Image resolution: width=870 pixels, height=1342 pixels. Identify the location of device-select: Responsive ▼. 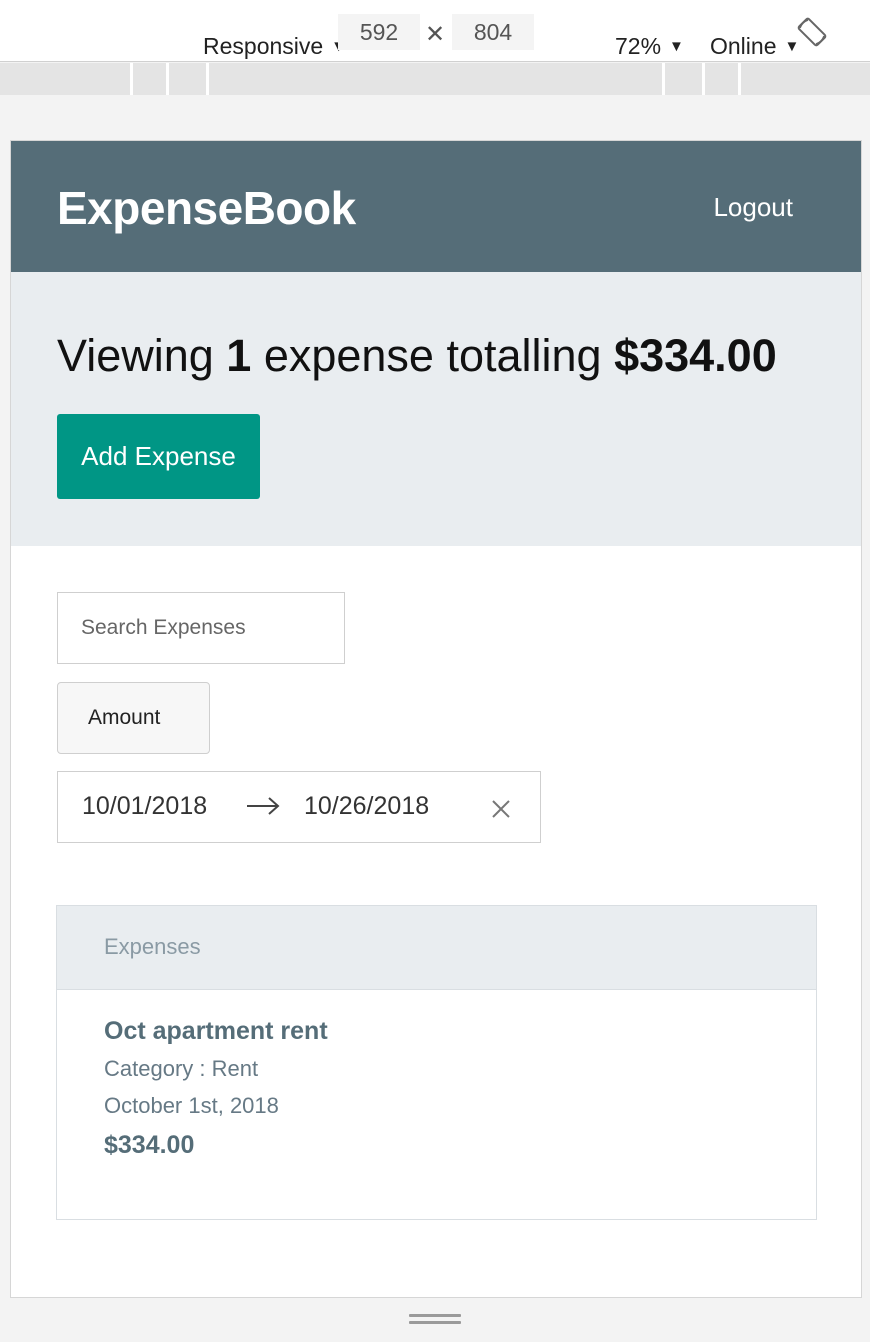
(251, 38).